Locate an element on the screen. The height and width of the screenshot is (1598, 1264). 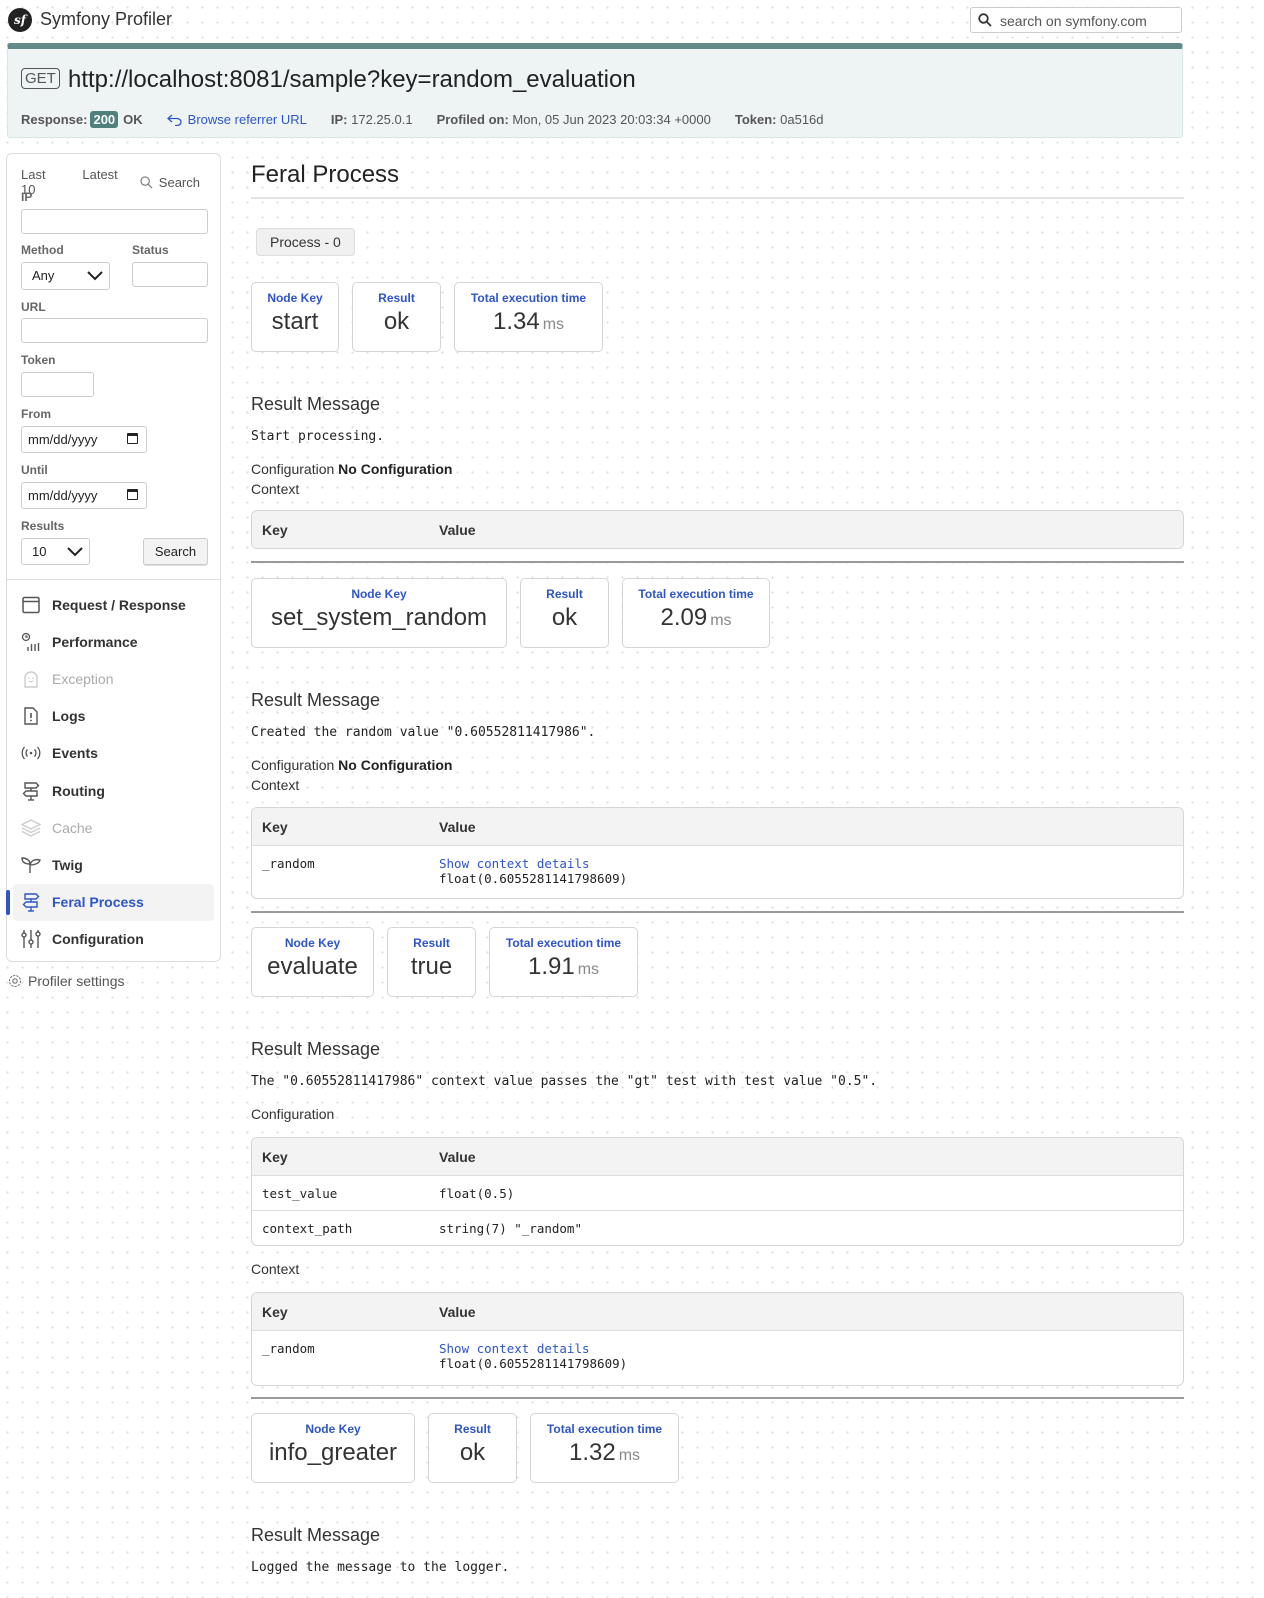
status-filter-input is located at coordinates (170, 274).